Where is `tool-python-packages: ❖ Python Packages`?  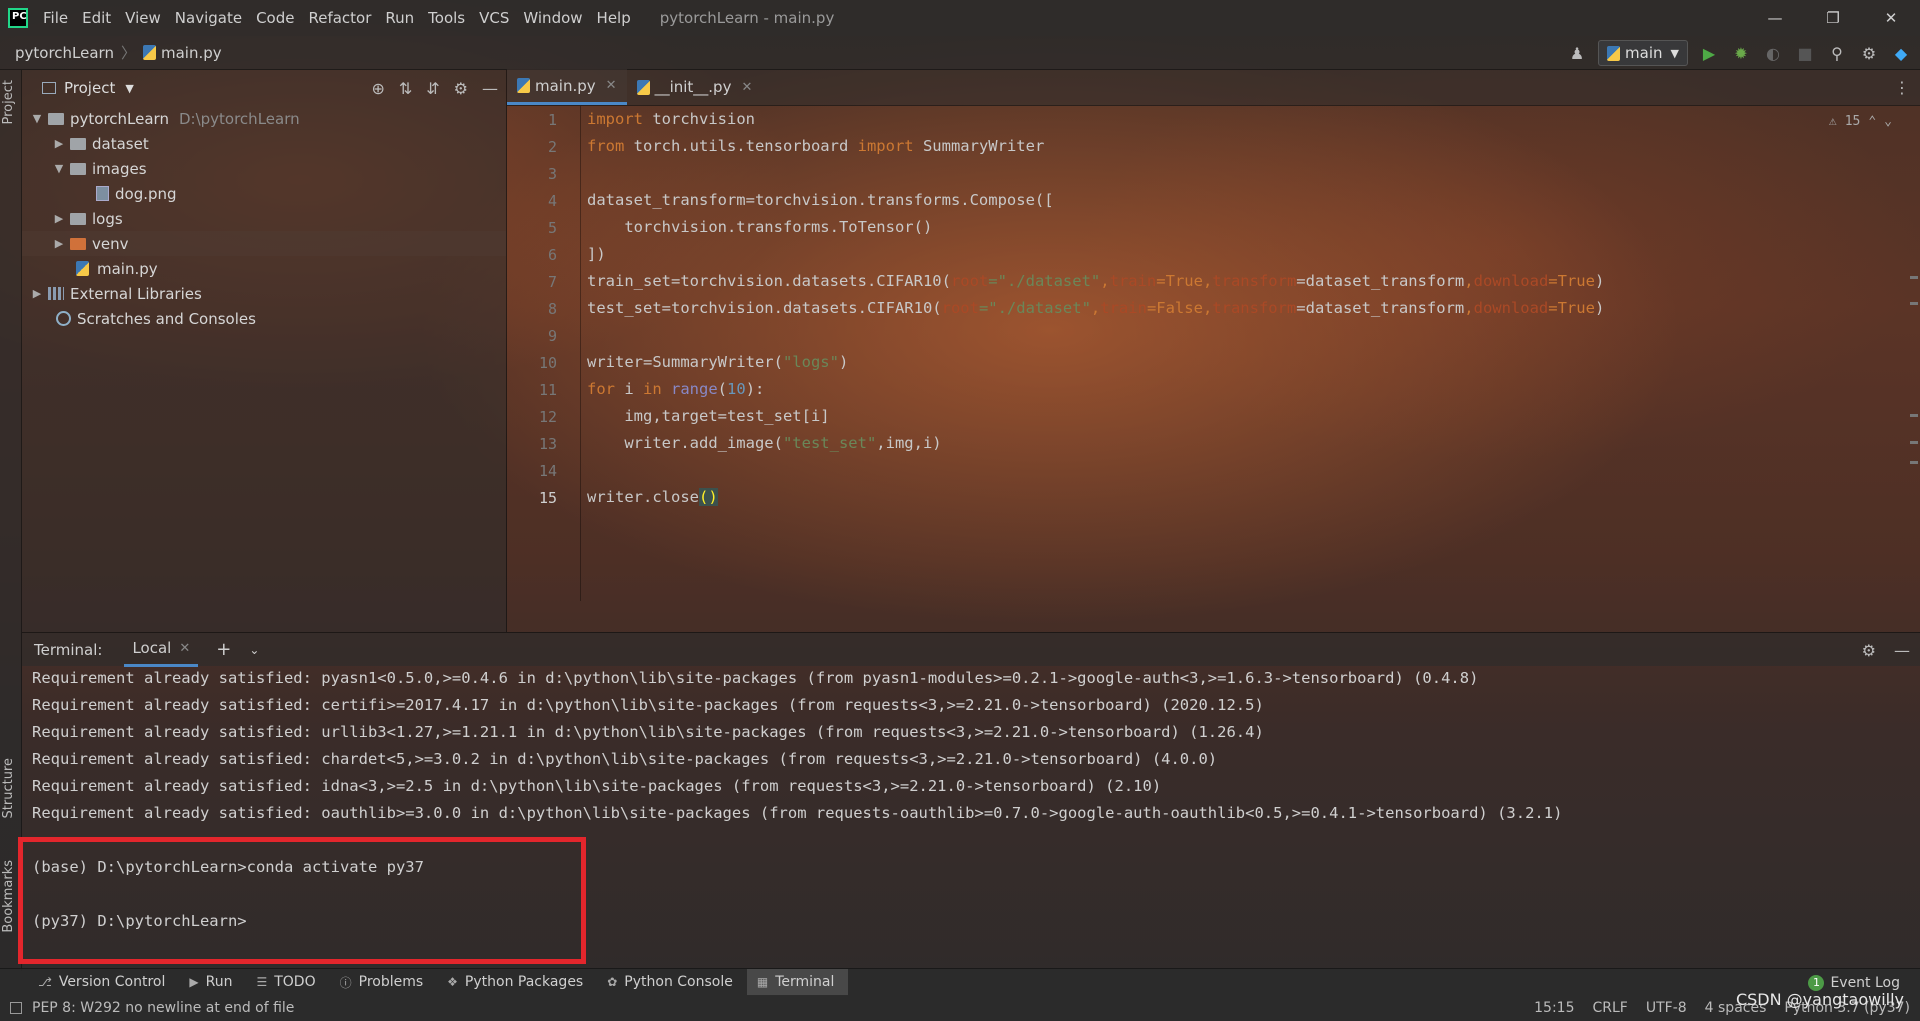 tool-python-packages: ❖ Python Packages is located at coordinates (517, 982).